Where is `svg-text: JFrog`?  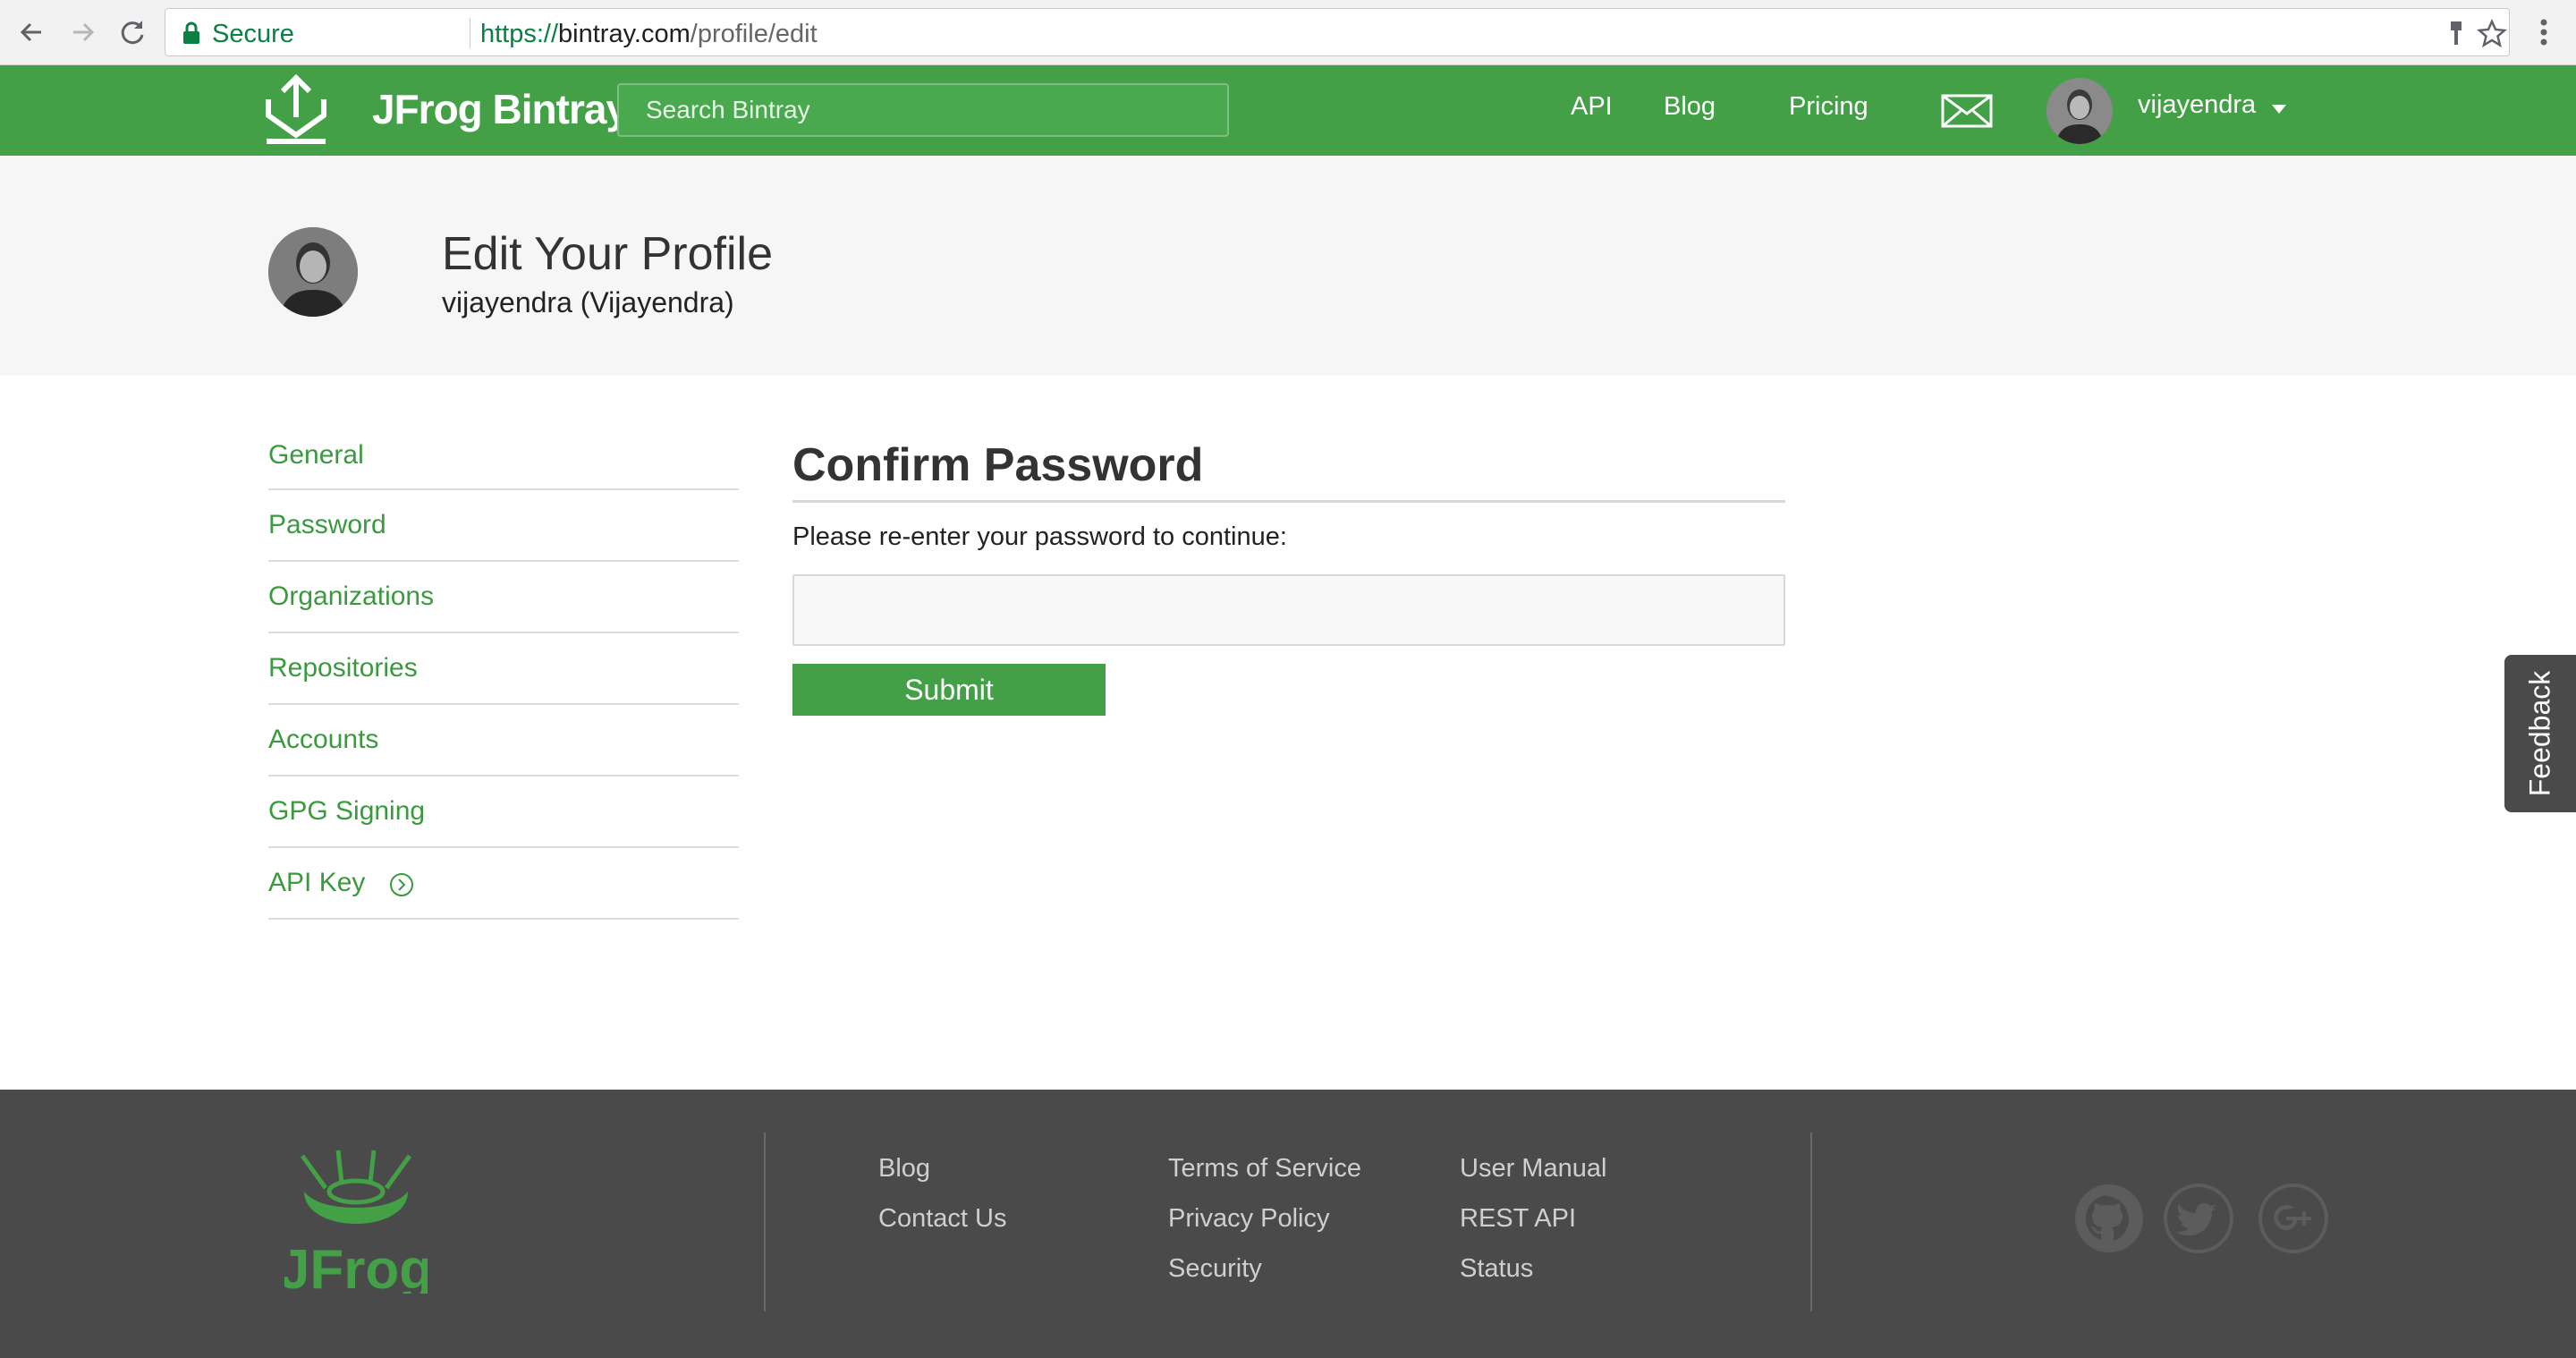 svg-text: JFrog is located at coordinates (356, 1267).